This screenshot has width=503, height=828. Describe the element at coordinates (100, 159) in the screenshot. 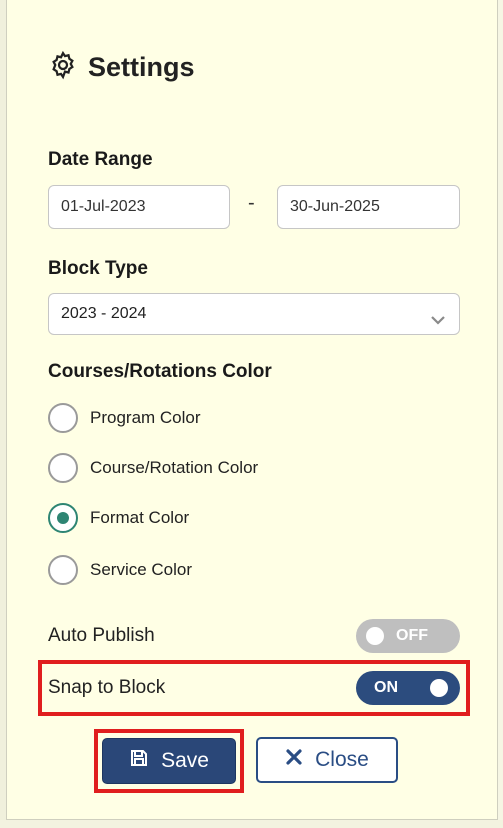

I see `date-range-label: Date Range` at that location.